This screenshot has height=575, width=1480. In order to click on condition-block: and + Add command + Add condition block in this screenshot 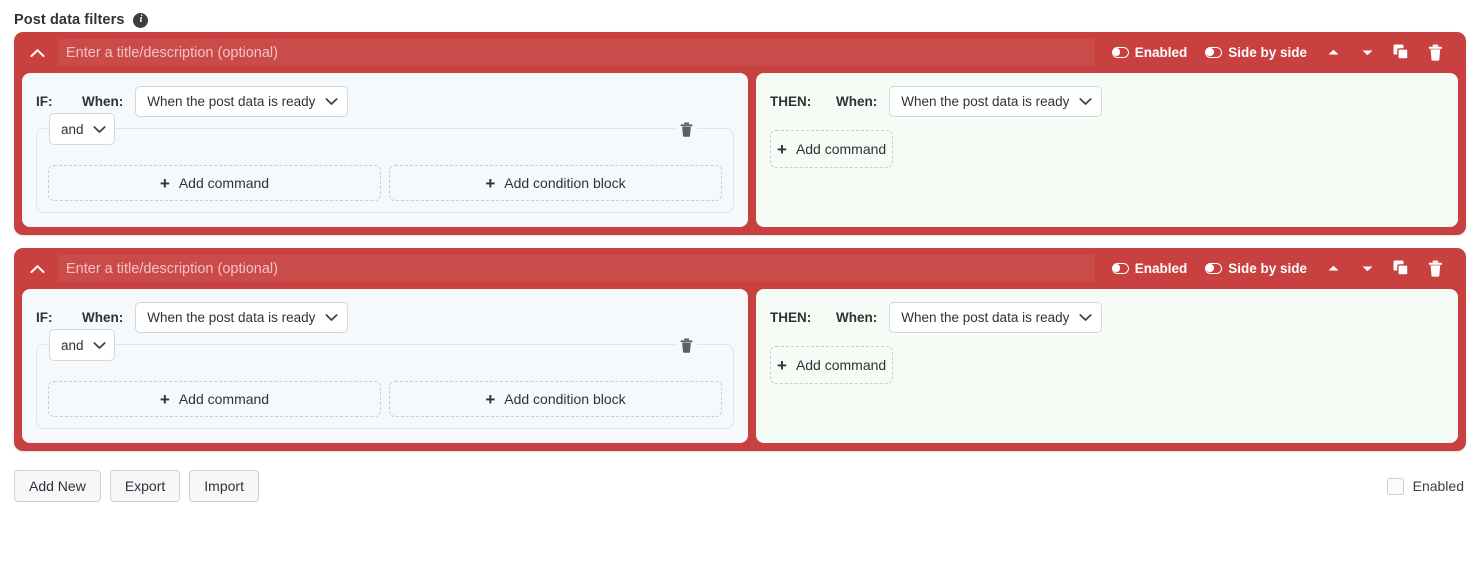, I will do `click(385, 163)`.